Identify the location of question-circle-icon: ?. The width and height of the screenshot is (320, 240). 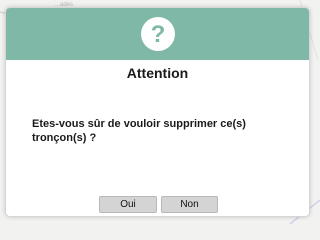
(158, 34).